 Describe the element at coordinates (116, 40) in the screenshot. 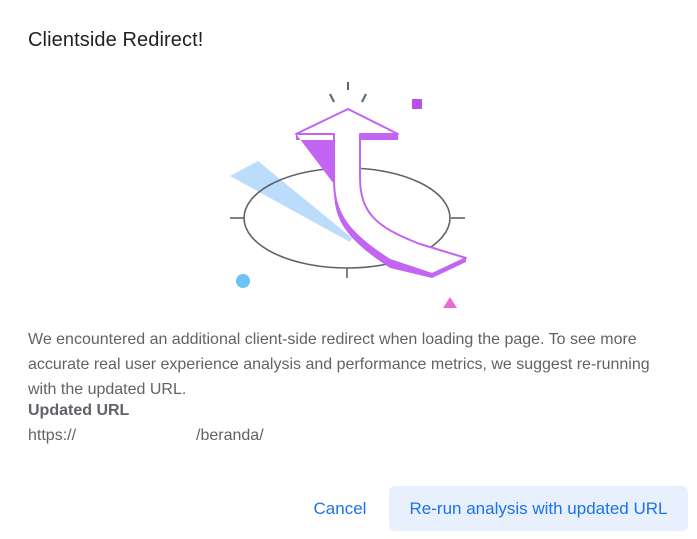

I see `dialog-title: Clientside Redirect!` at that location.